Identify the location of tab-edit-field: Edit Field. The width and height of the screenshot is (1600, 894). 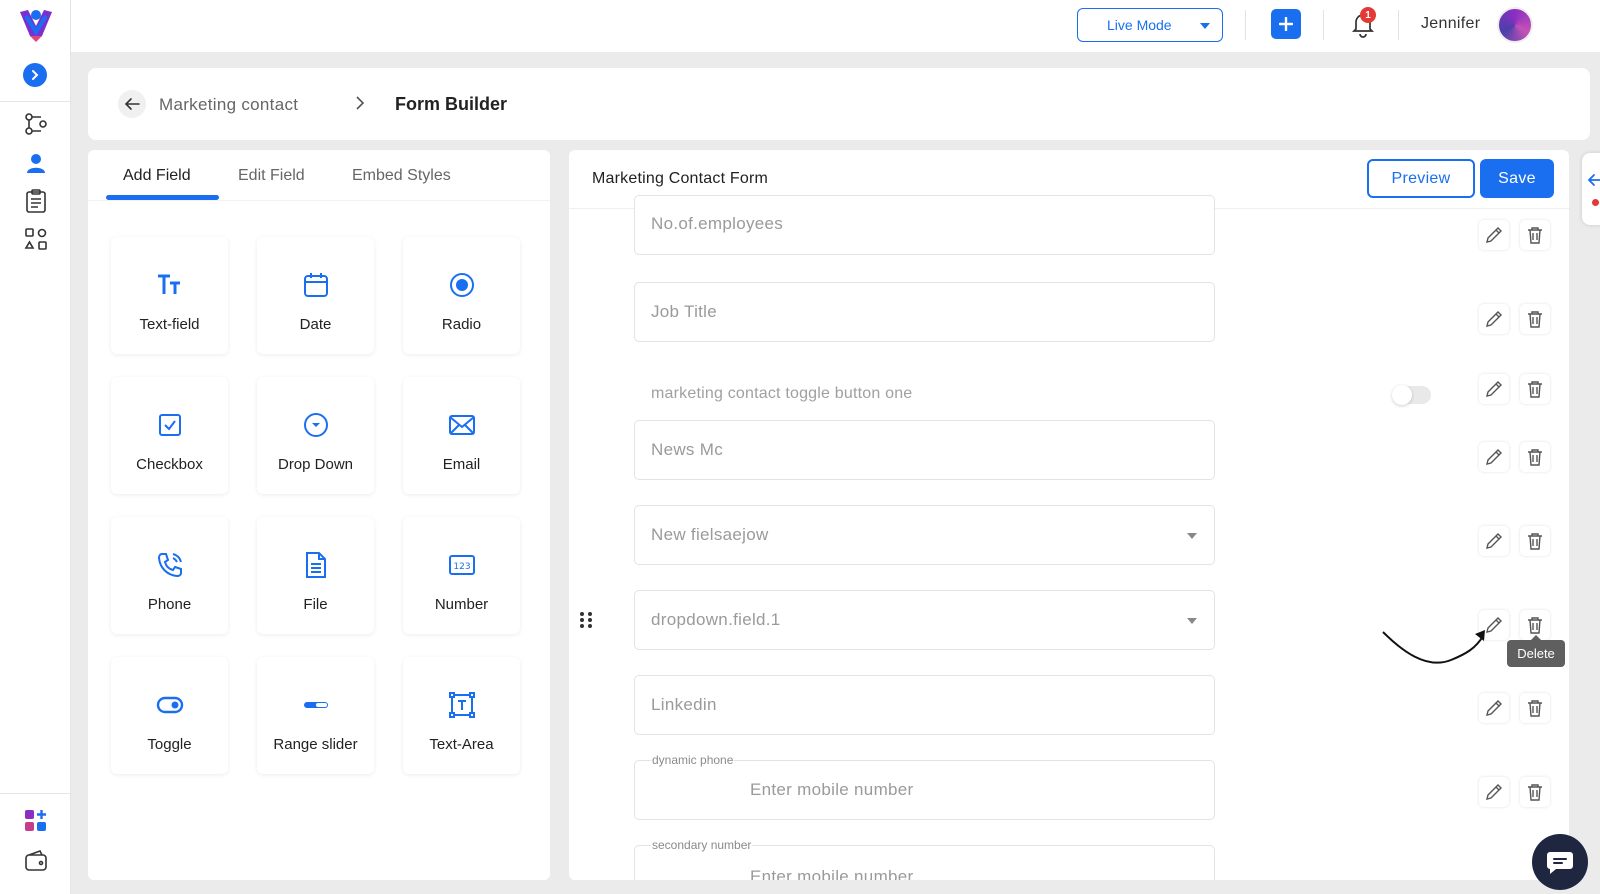
(271, 185).